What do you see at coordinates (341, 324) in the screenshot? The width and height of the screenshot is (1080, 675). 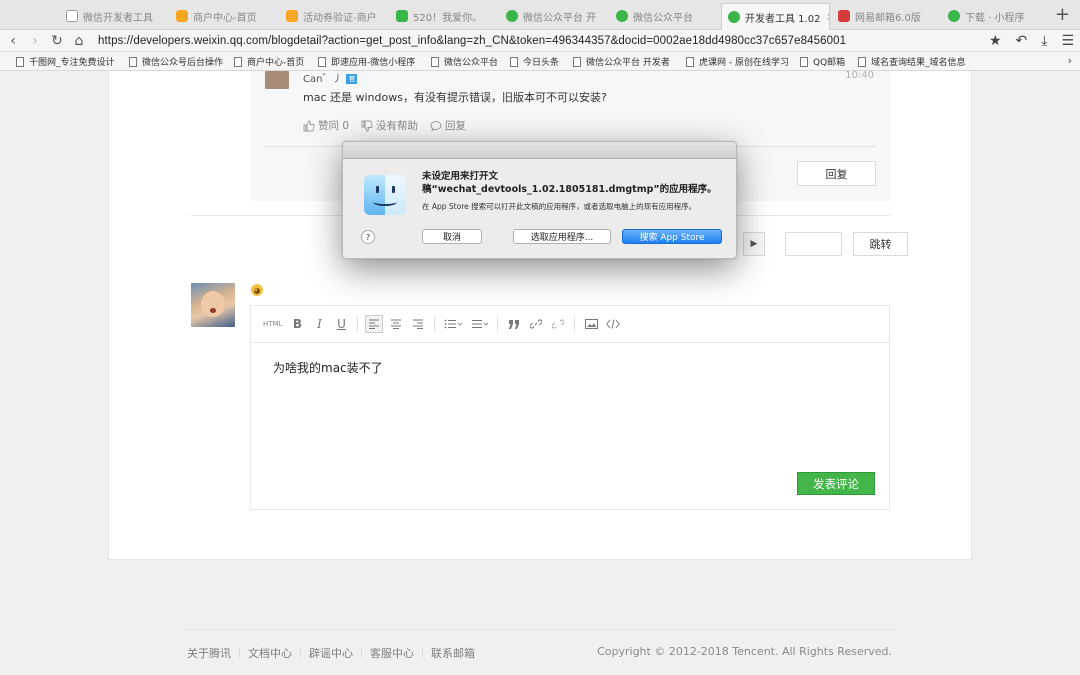 I see `underline-button: U` at bounding box center [341, 324].